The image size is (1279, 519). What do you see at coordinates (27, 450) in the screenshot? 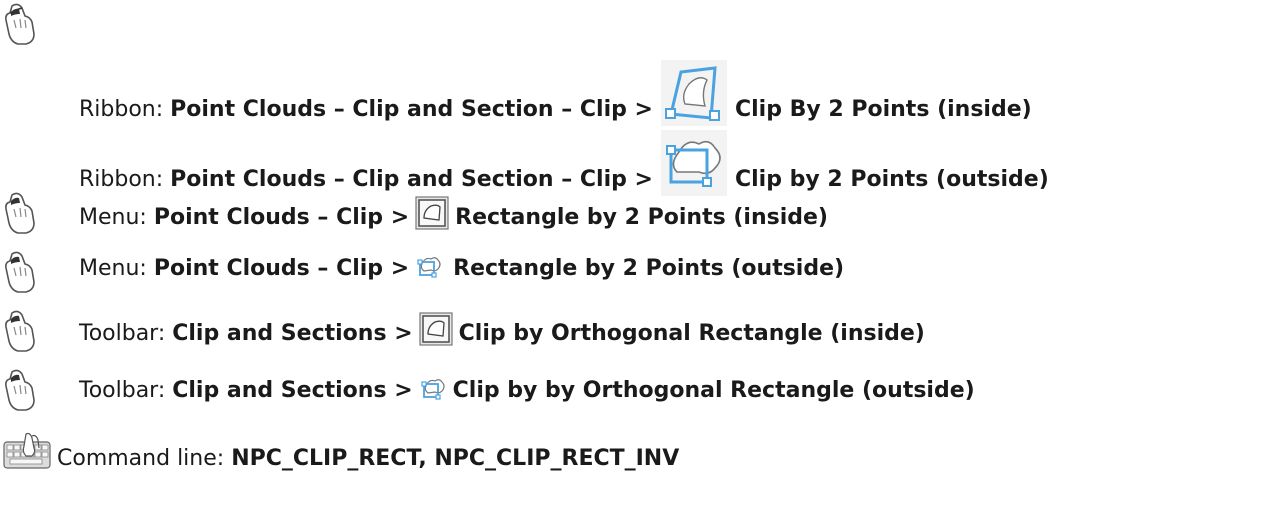
I see `keyboard-icon` at bounding box center [27, 450].